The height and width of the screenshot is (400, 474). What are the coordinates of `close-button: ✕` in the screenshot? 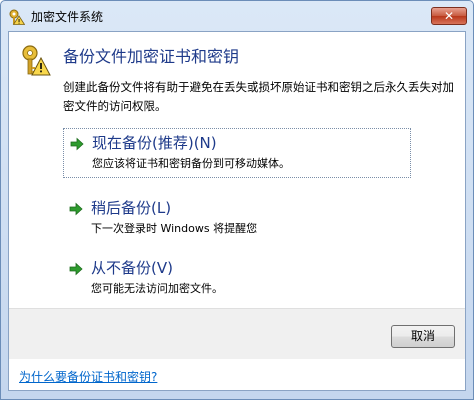 It's located at (449, 16).